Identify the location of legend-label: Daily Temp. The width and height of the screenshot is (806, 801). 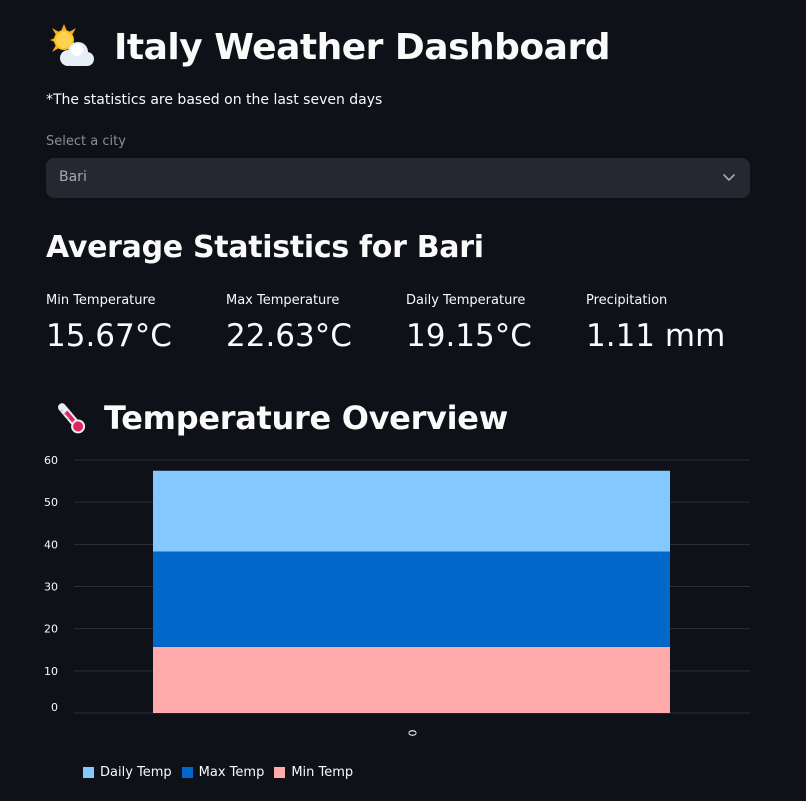
(136, 772).